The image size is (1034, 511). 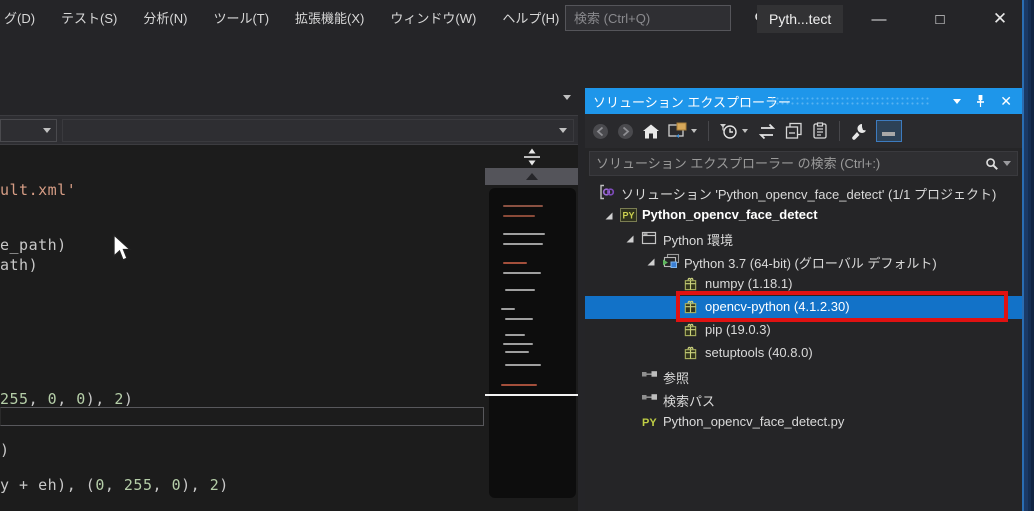 I want to click on svg-text: PY, so click(x=649, y=423).